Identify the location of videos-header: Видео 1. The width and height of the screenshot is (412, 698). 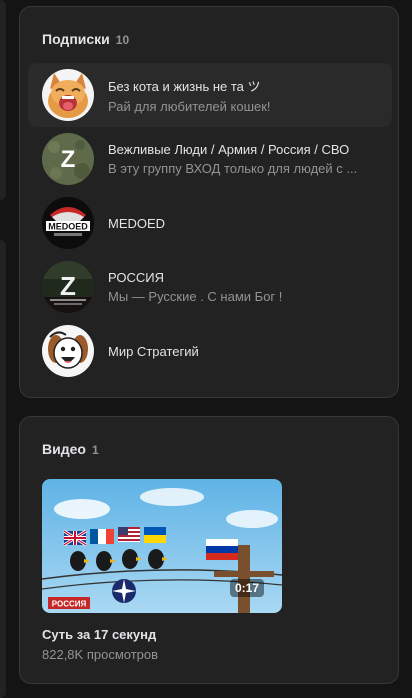
(70, 449).